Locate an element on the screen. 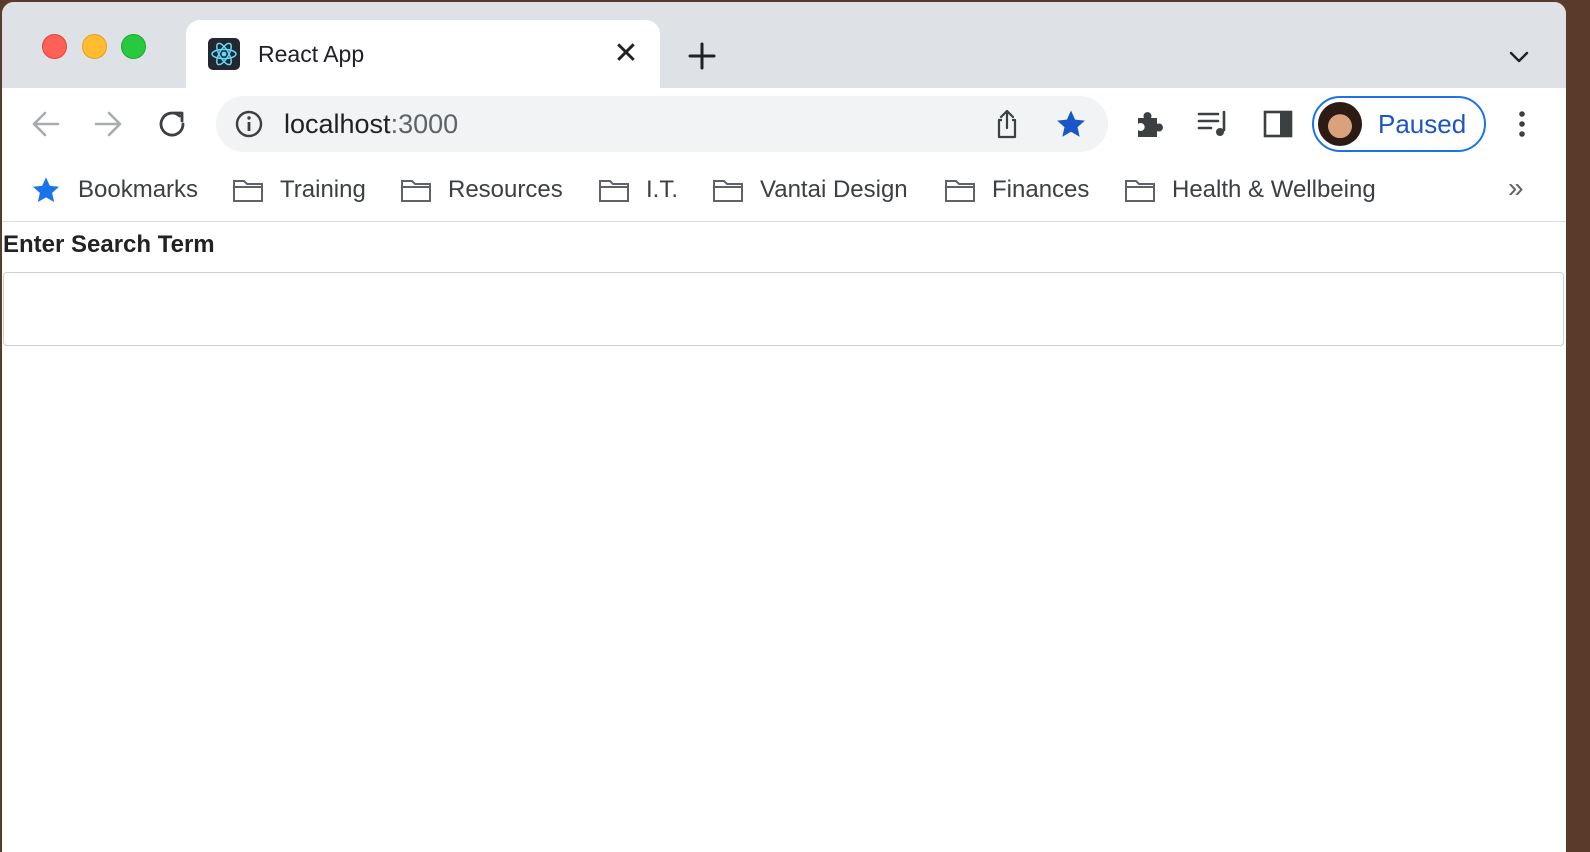  browser-menu-icon is located at coordinates (1522, 124).